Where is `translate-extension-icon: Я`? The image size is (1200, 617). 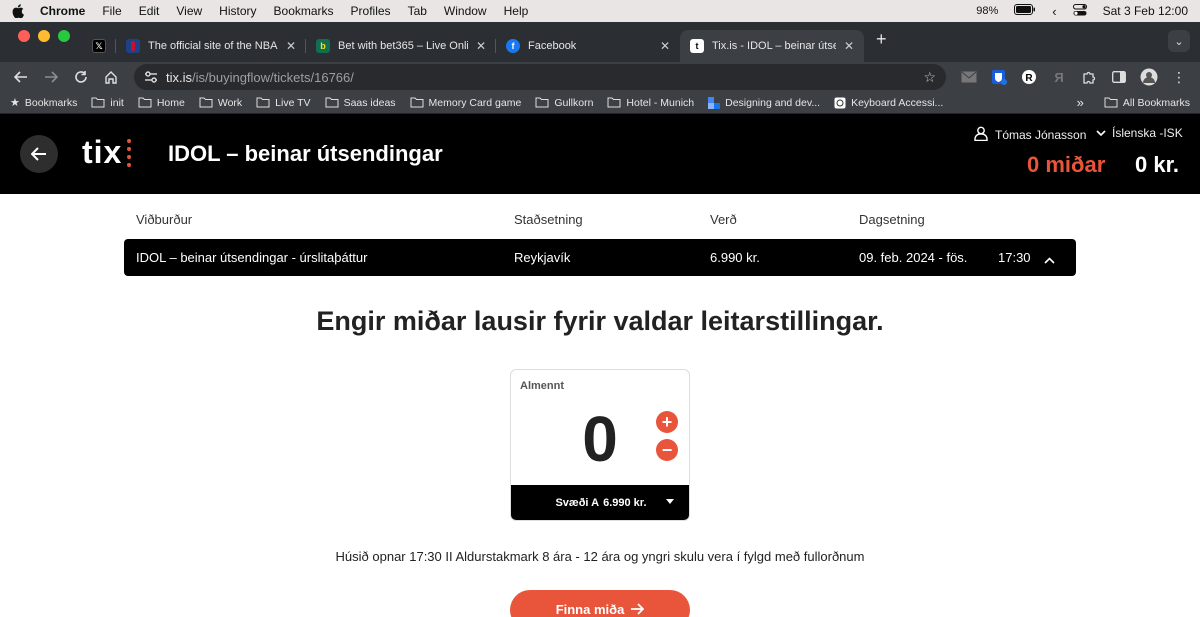 translate-extension-icon: Я is located at coordinates (1059, 77).